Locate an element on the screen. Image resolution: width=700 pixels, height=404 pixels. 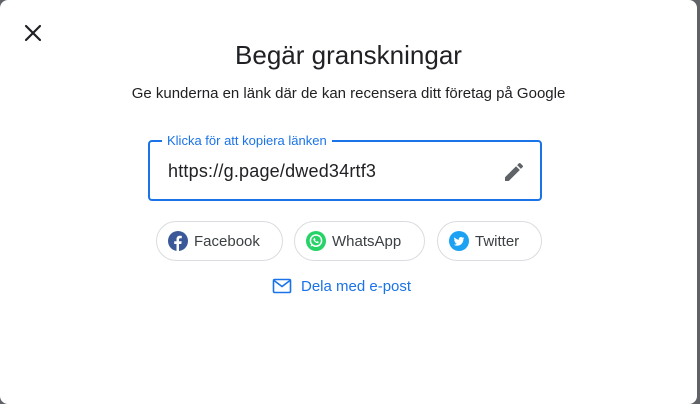
review-link-label: Klicka för att kopiera länken is located at coordinates (247, 141).